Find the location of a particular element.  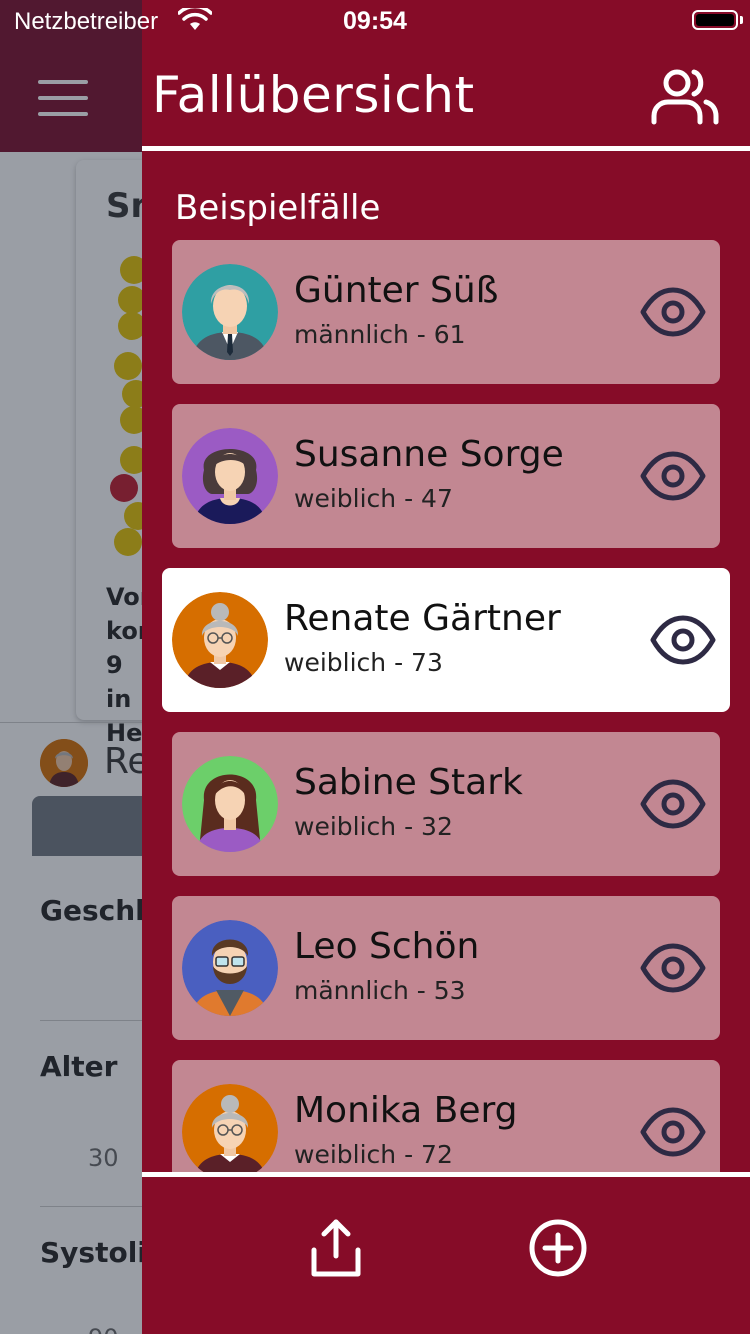

share-icon is located at coordinates (336, 1248).